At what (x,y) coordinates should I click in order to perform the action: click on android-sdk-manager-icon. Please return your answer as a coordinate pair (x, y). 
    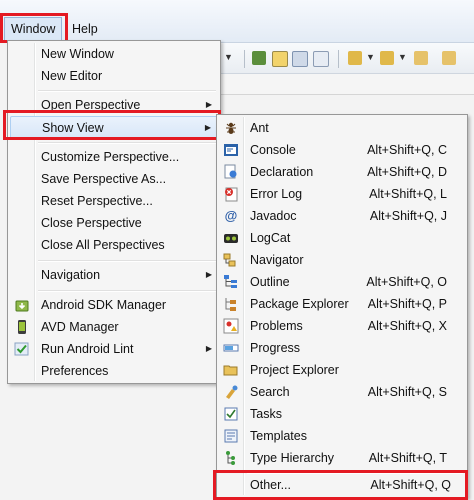
    Looking at the image, I should click on (22, 305).